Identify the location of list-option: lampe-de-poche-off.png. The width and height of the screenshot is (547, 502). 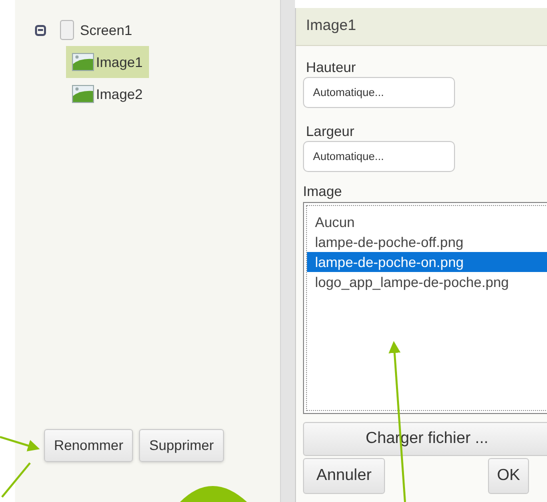
(427, 242).